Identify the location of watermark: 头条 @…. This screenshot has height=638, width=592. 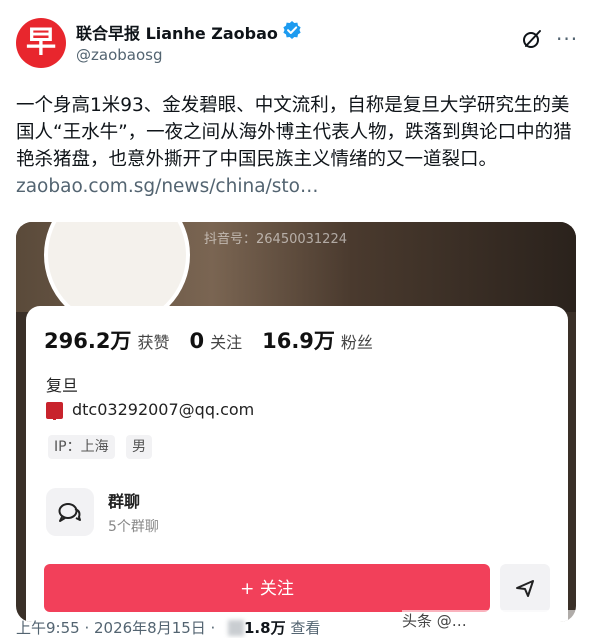
(491, 624).